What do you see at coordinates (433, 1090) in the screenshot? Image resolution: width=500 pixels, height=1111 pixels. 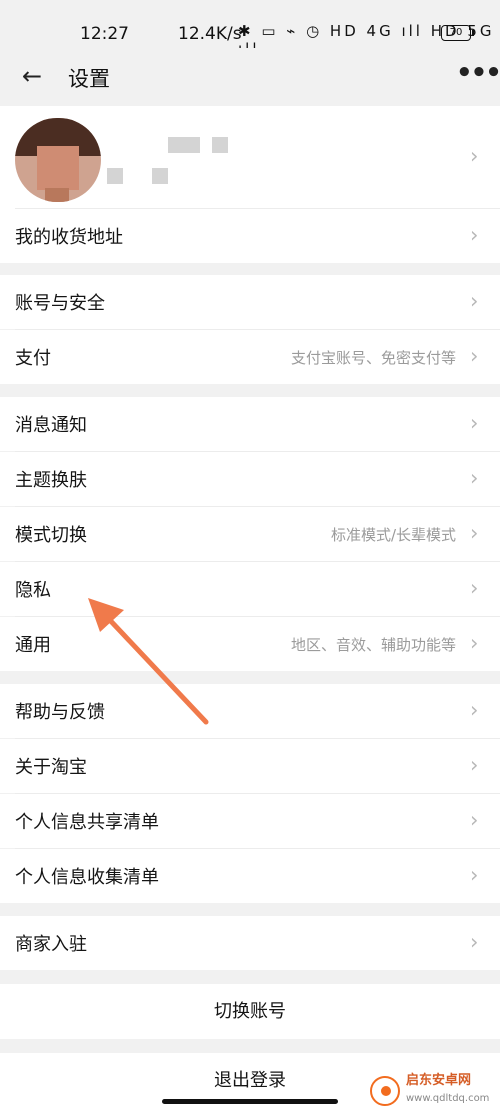 I see `watermark: 启东安卓网 www.qdltdq.com` at bounding box center [433, 1090].